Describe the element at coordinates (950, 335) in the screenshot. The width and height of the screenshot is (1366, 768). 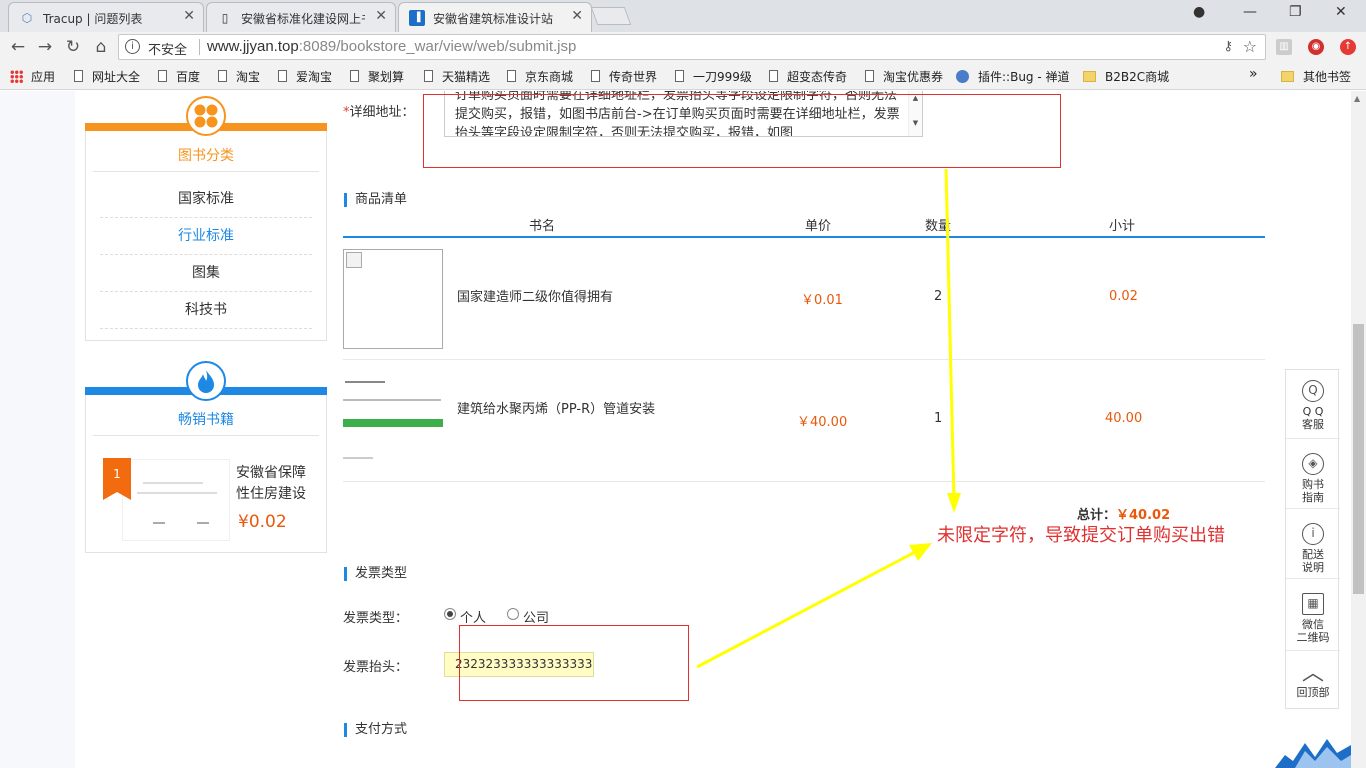
I see `arrow-line-vertical` at that location.